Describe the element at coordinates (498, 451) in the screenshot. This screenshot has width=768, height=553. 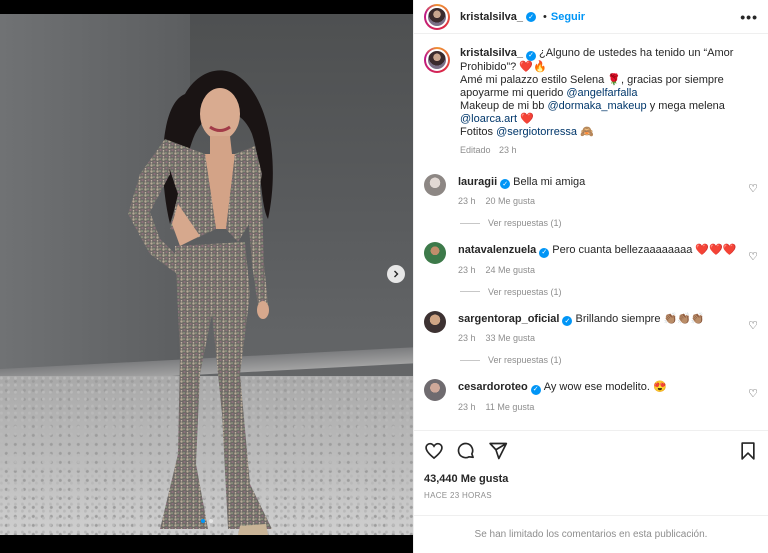
I see `send-icon` at that location.